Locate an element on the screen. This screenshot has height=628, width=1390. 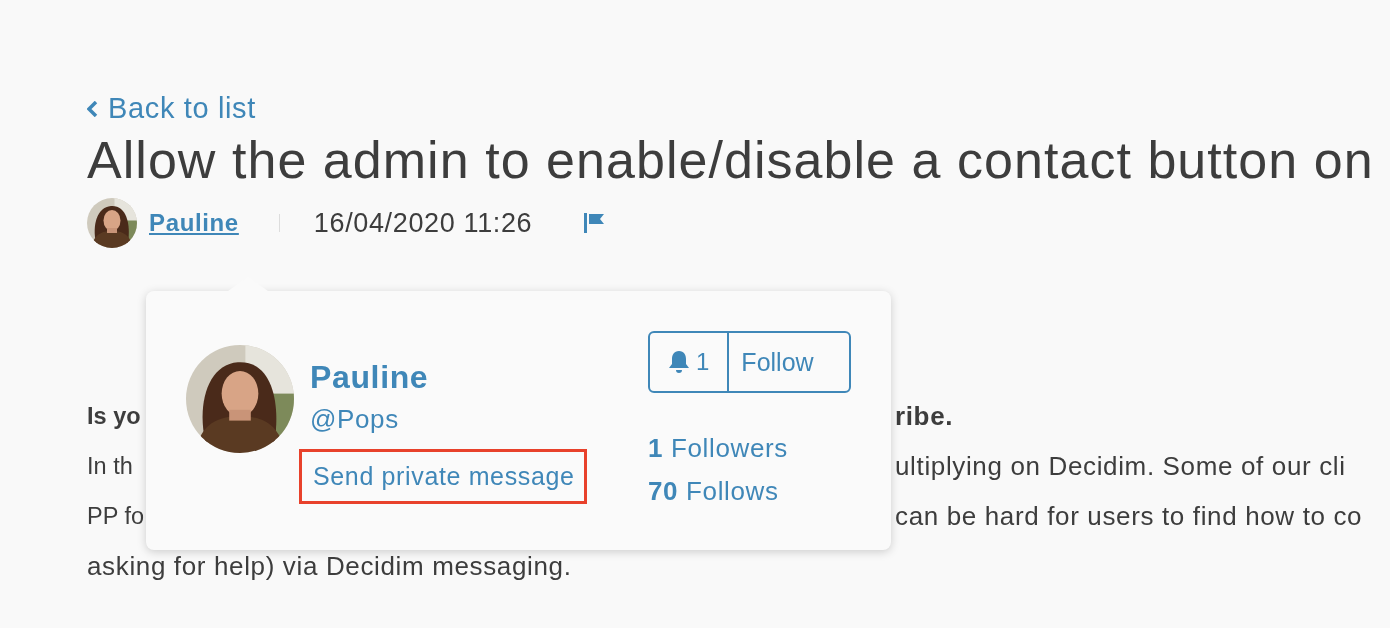
follower-count-button: 1 is located at coordinates (690, 362).